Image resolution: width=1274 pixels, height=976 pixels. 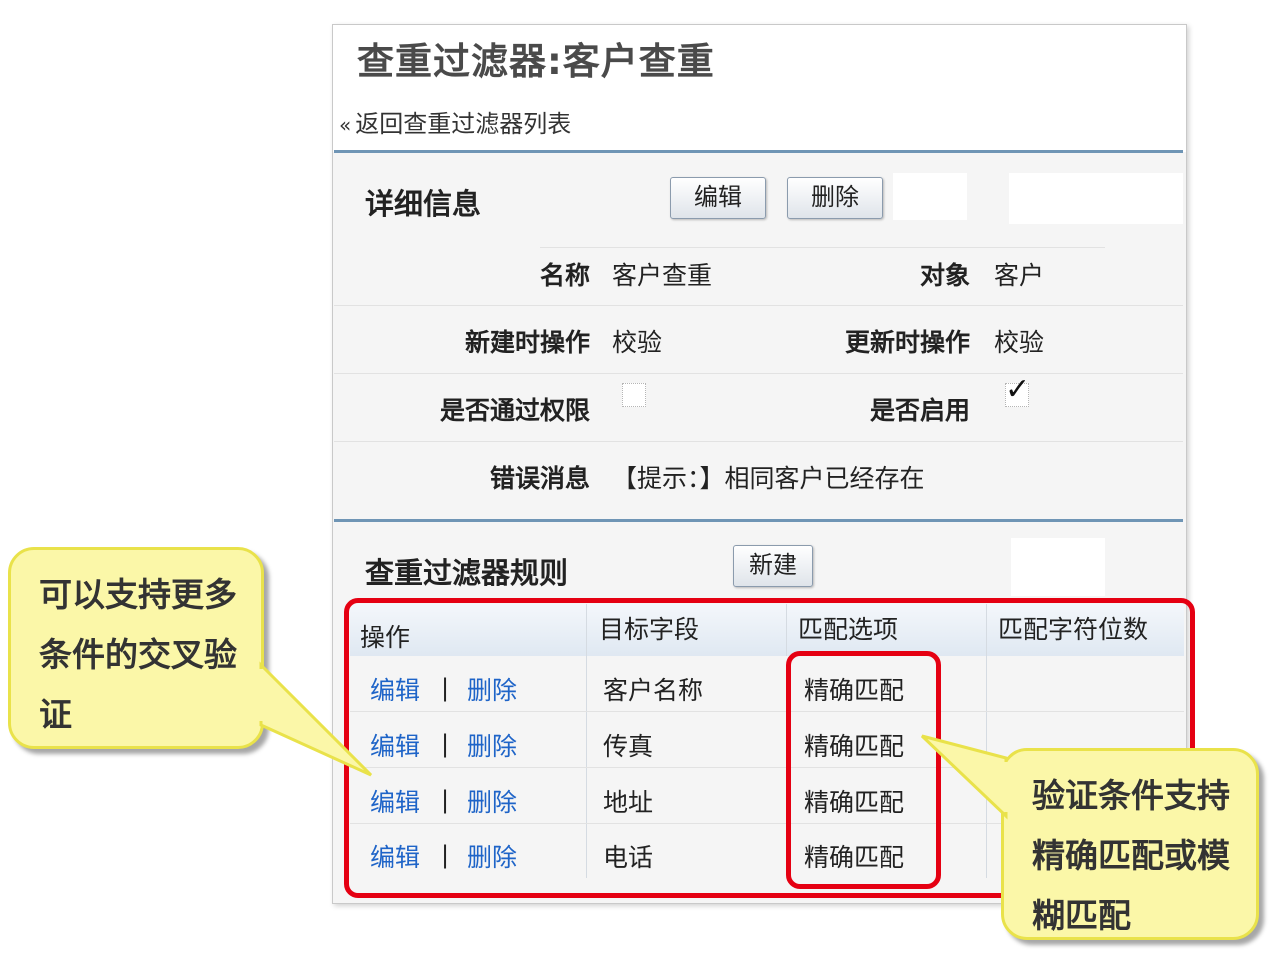 I want to click on edit-button: 编辑, so click(x=718, y=198).